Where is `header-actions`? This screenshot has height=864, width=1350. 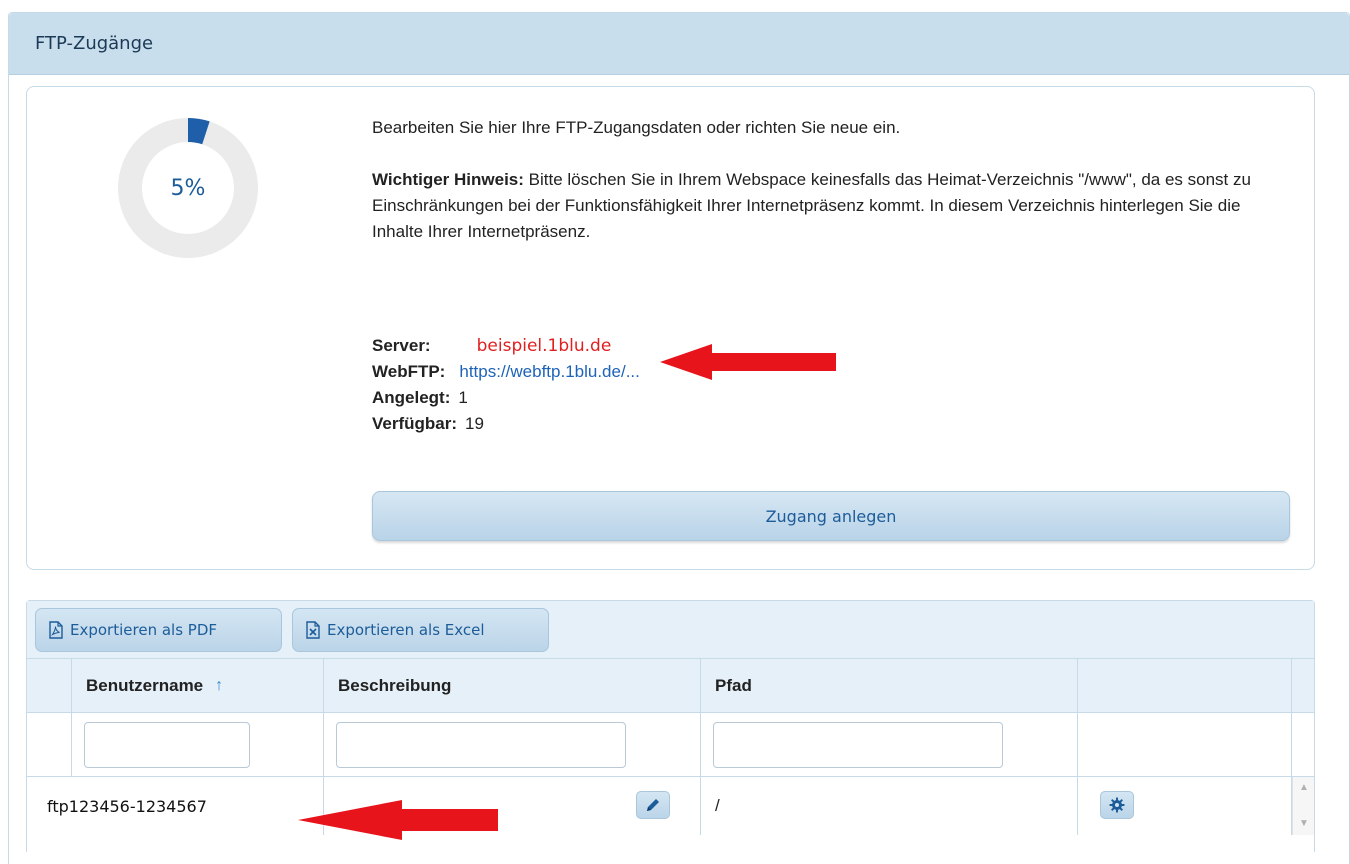 header-actions is located at coordinates (1185, 686).